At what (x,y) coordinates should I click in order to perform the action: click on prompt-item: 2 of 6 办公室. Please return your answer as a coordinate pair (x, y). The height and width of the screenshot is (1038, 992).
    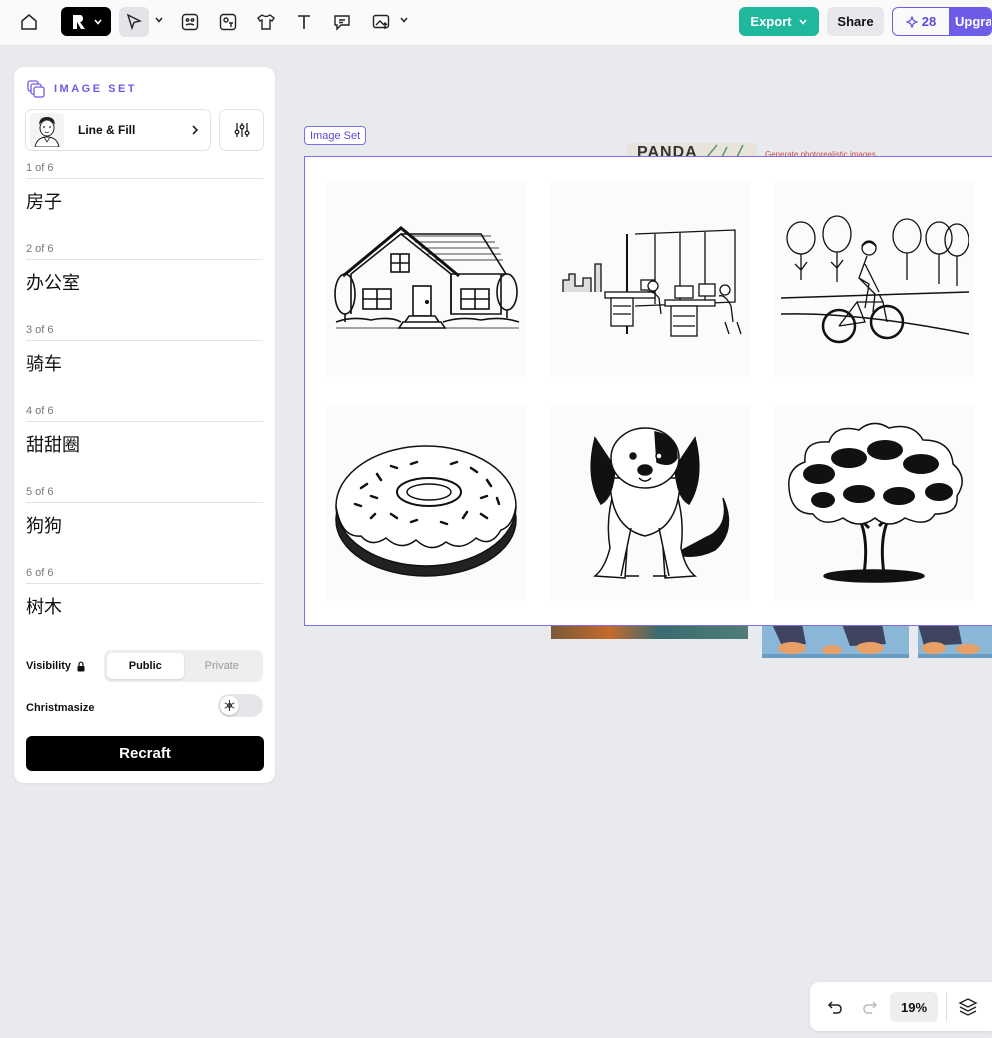
    Looking at the image, I should click on (144, 269).